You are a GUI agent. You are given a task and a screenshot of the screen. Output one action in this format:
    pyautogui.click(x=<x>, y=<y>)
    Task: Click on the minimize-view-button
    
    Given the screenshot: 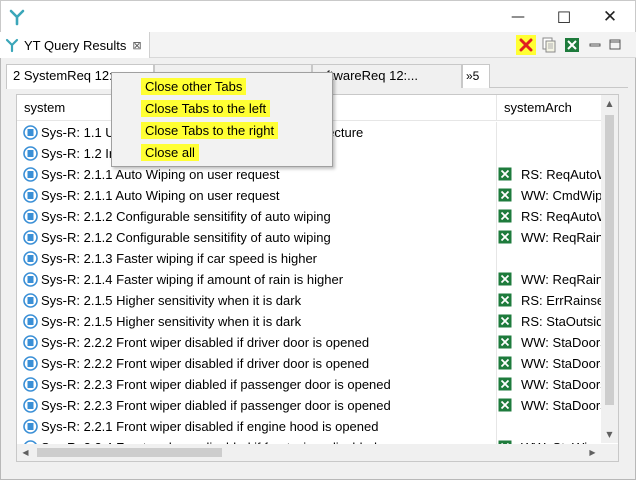 What is the action you would take?
    pyautogui.click(x=595, y=45)
    